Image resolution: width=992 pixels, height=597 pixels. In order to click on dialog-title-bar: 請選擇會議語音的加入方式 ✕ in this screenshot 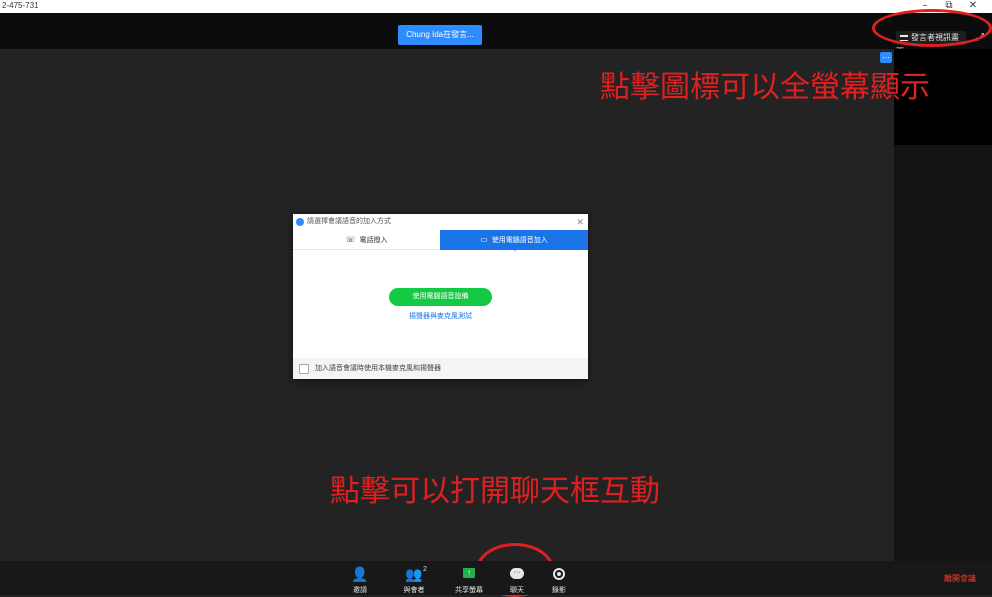, I will do `click(440, 222)`.